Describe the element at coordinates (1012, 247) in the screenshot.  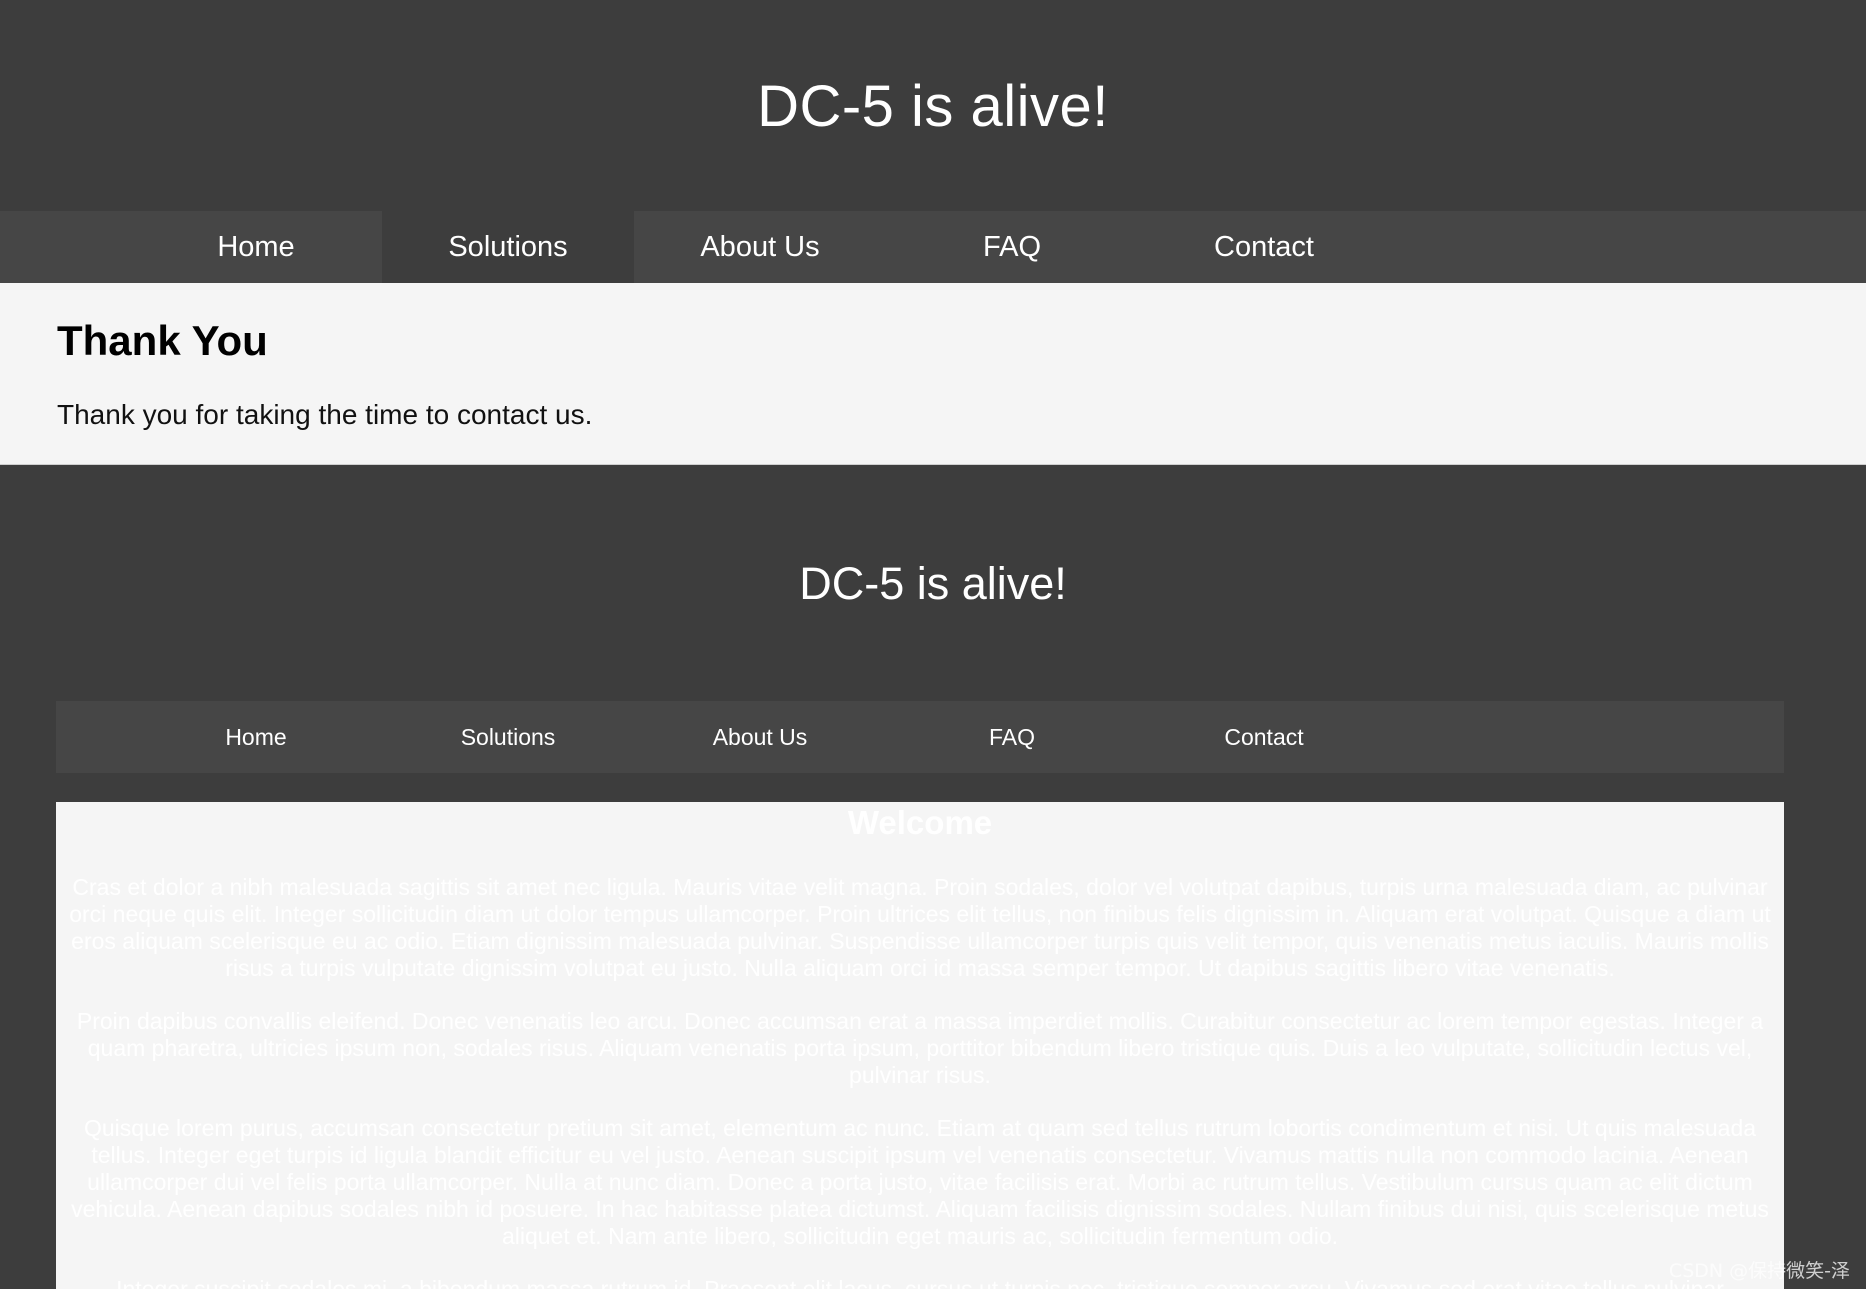
I see `nav-faq: FAQ` at that location.